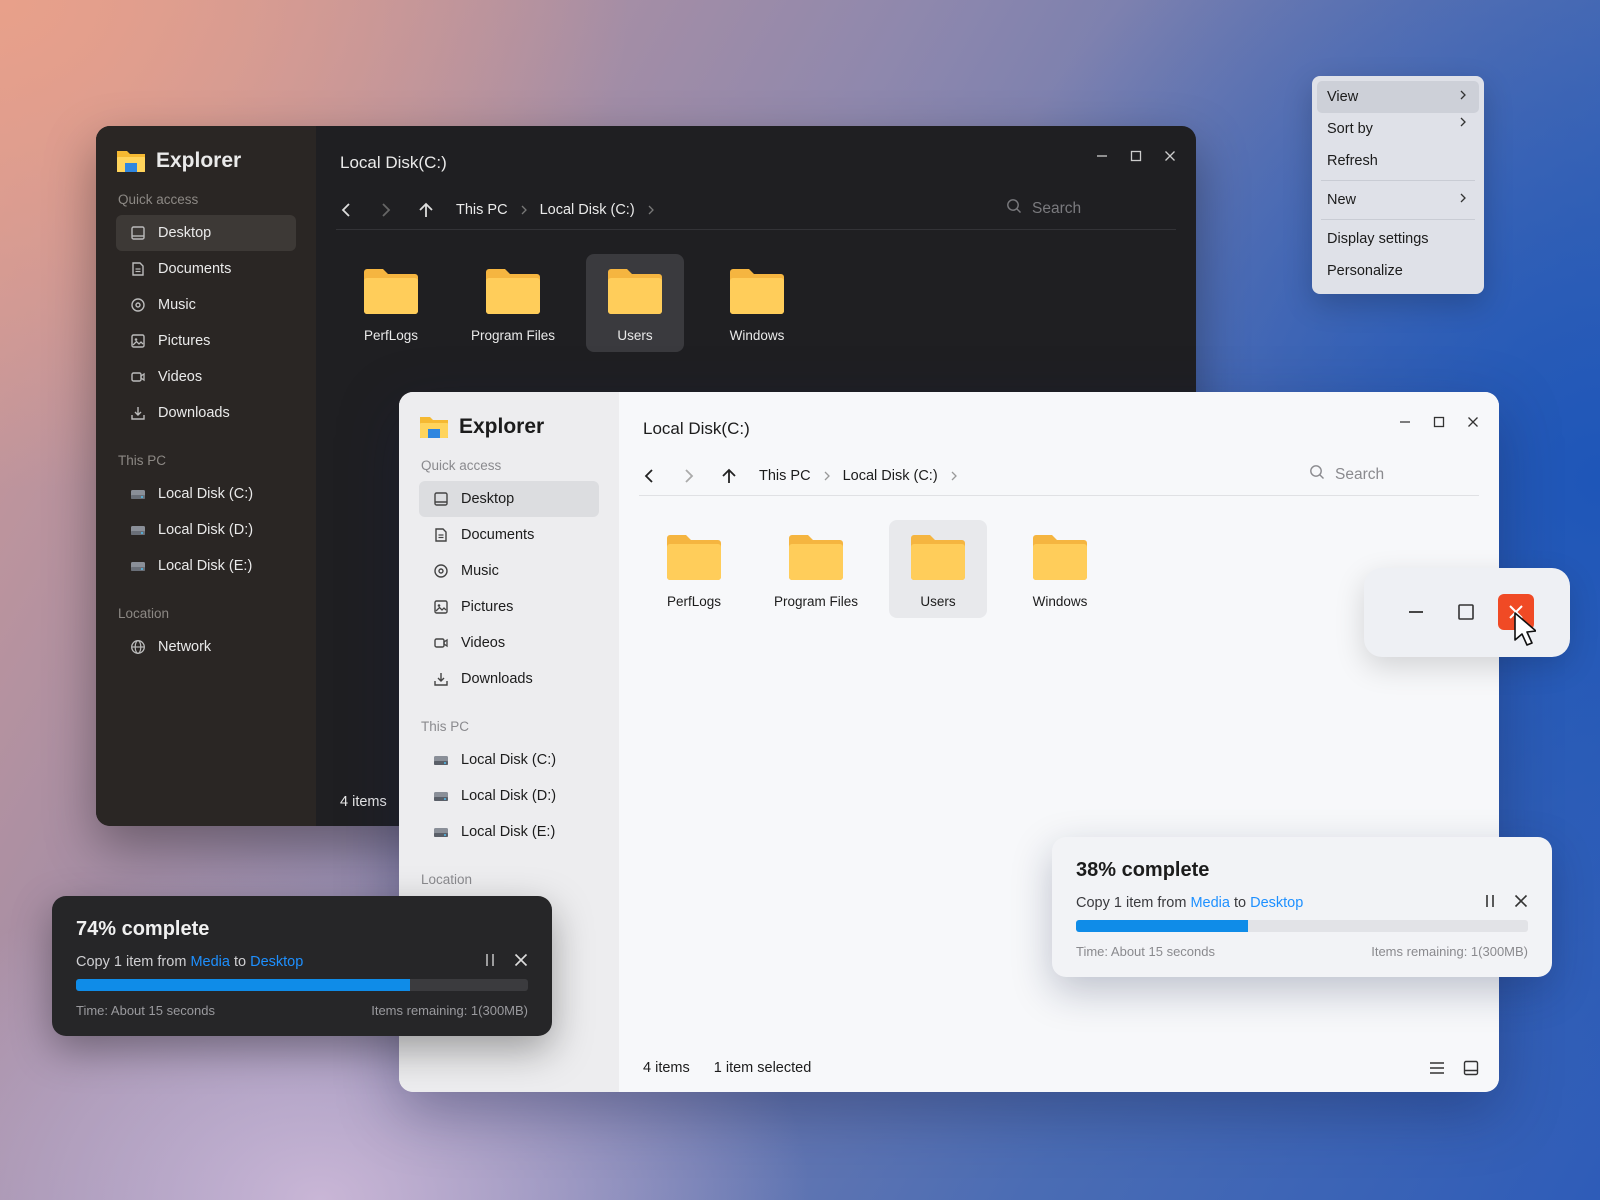 This screenshot has height=1200, width=1600. Describe the element at coordinates (138, 305) in the screenshot. I see `music-icon` at that location.